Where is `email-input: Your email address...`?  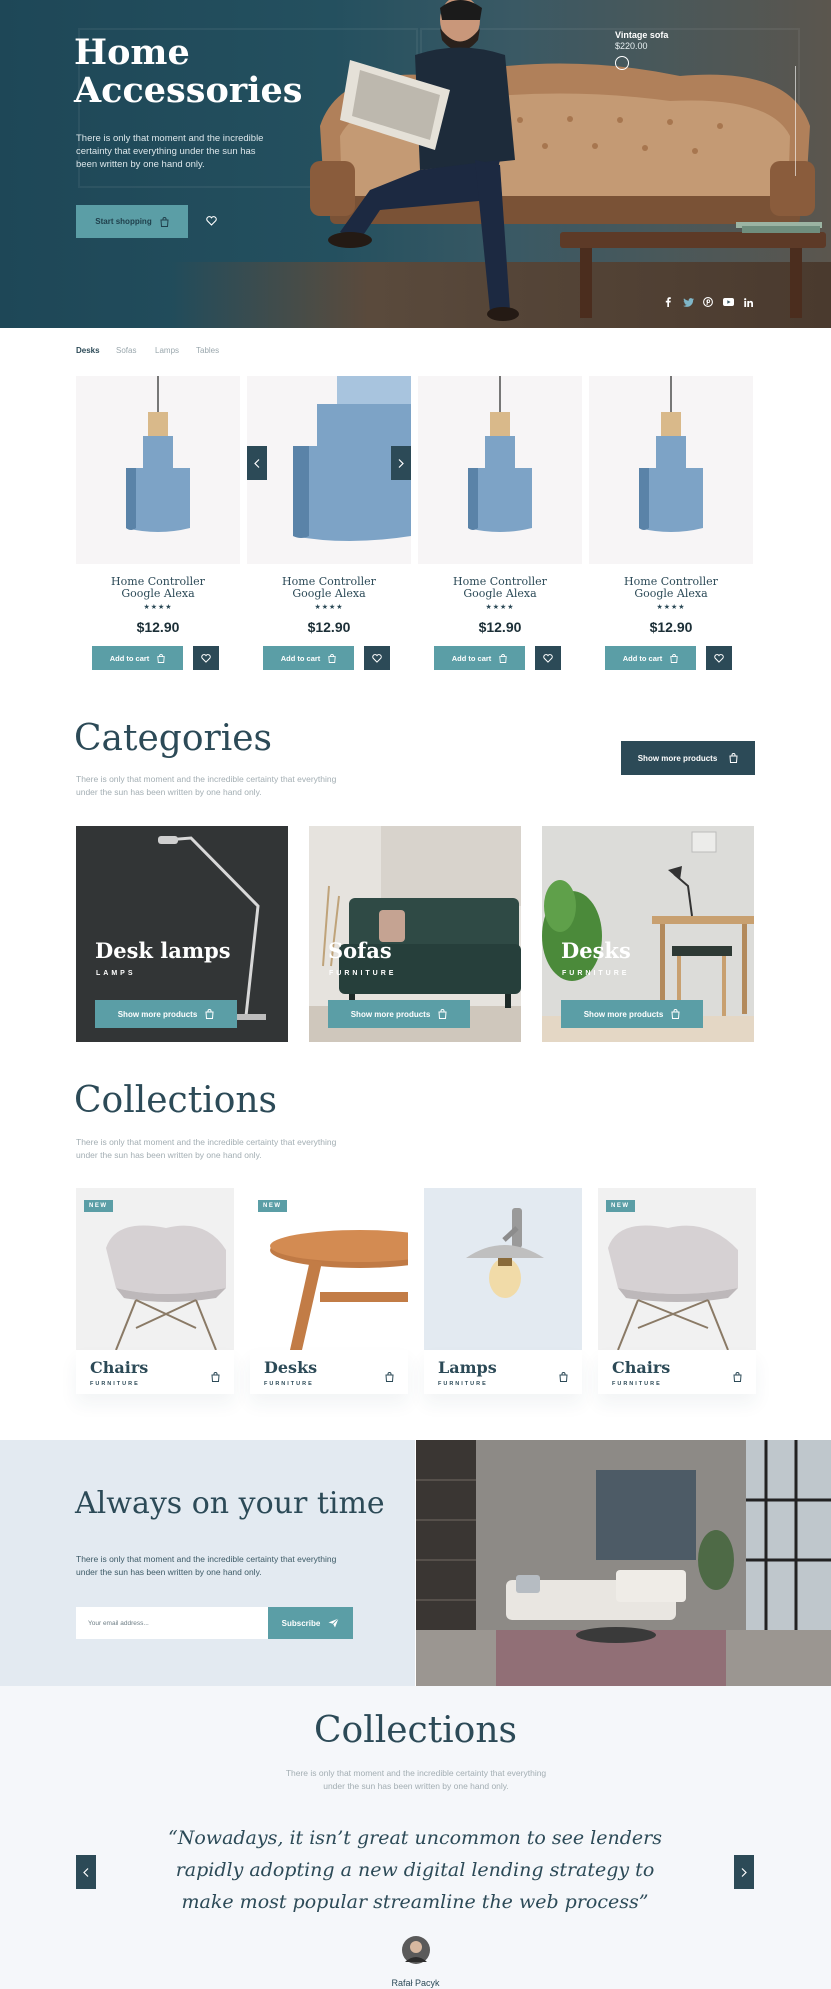 email-input: Your email address... is located at coordinates (172, 1623).